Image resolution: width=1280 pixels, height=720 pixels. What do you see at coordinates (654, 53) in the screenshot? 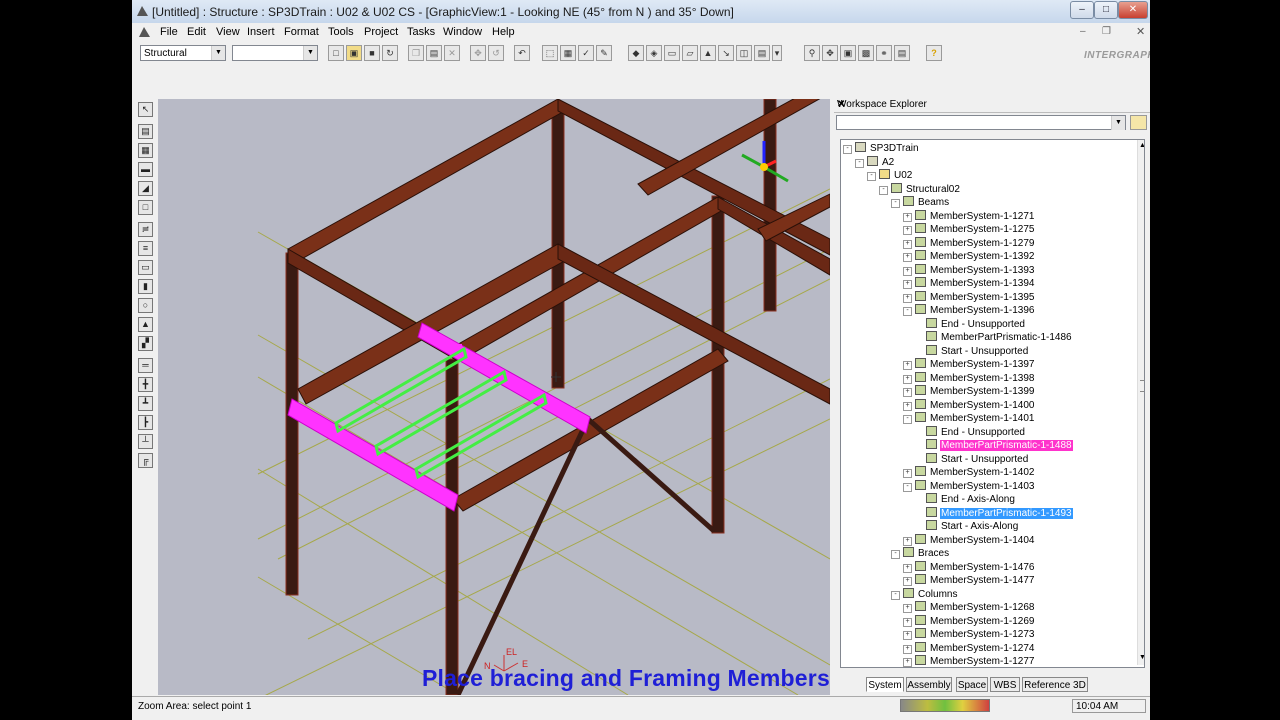
I see `view-iso-icon: ◈` at bounding box center [654, 53].